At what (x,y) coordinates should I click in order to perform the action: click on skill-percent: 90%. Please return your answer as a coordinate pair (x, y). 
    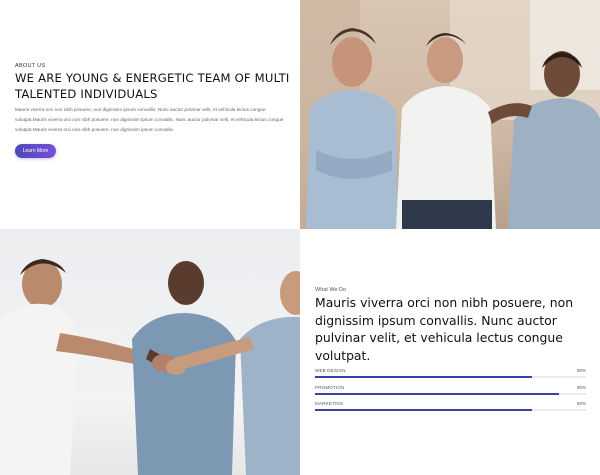
    Looking at the image, I should click on (581, 387).